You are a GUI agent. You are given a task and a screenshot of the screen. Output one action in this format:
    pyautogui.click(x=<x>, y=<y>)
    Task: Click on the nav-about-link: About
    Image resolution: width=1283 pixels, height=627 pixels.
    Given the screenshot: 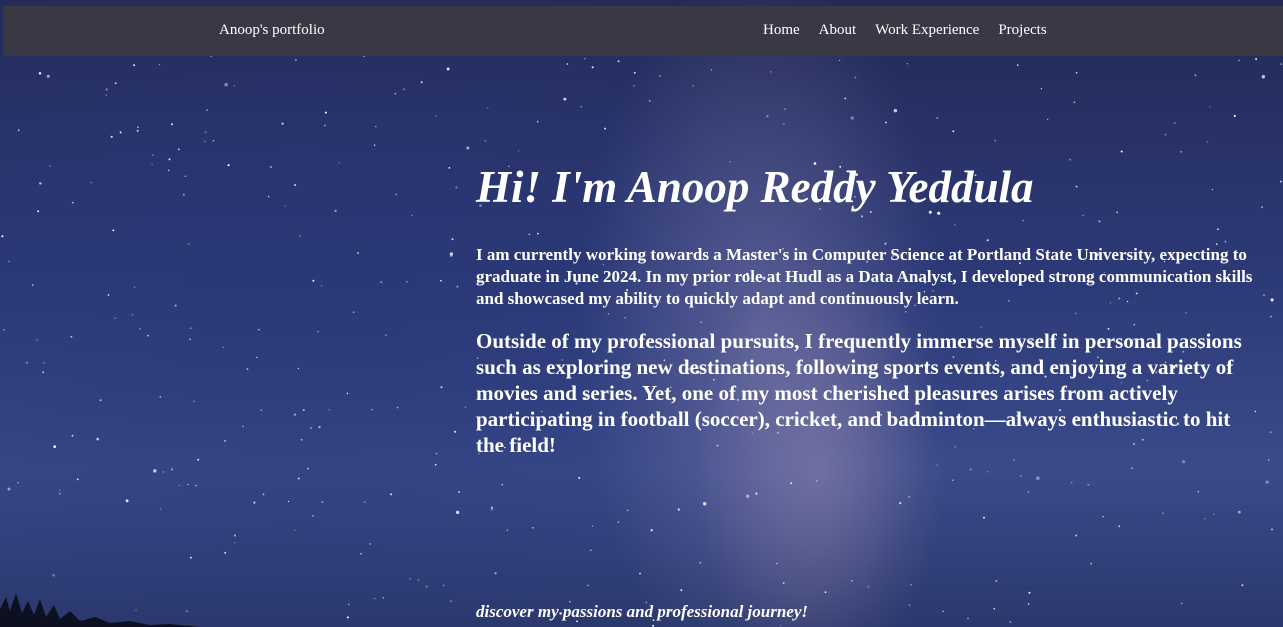 What is the action you would take?
    pyautogui.click(x=838, y=30)
    